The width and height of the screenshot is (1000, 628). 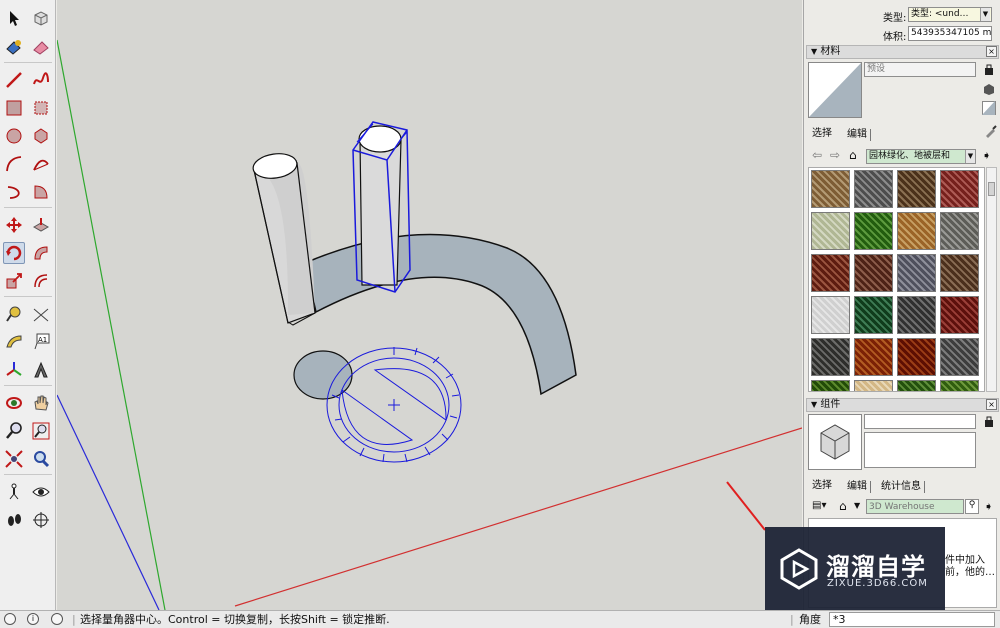 I want to click on material-name-field: 预设, so click(x=920, y=69).